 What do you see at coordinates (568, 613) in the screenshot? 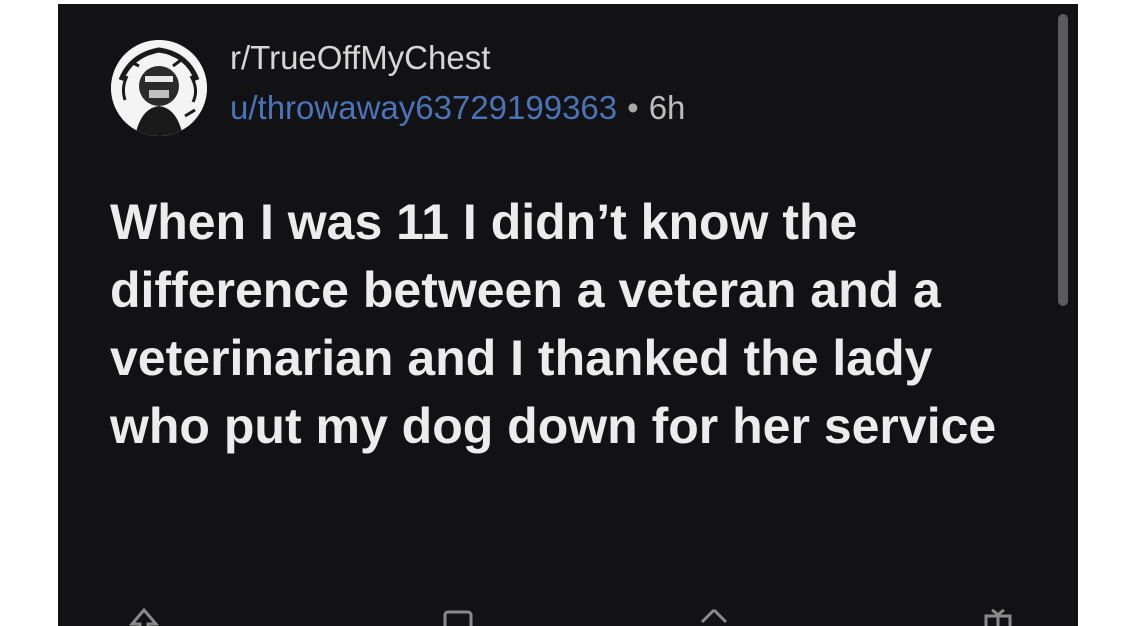
I see `action-bar` at bounding box center [568, 613].